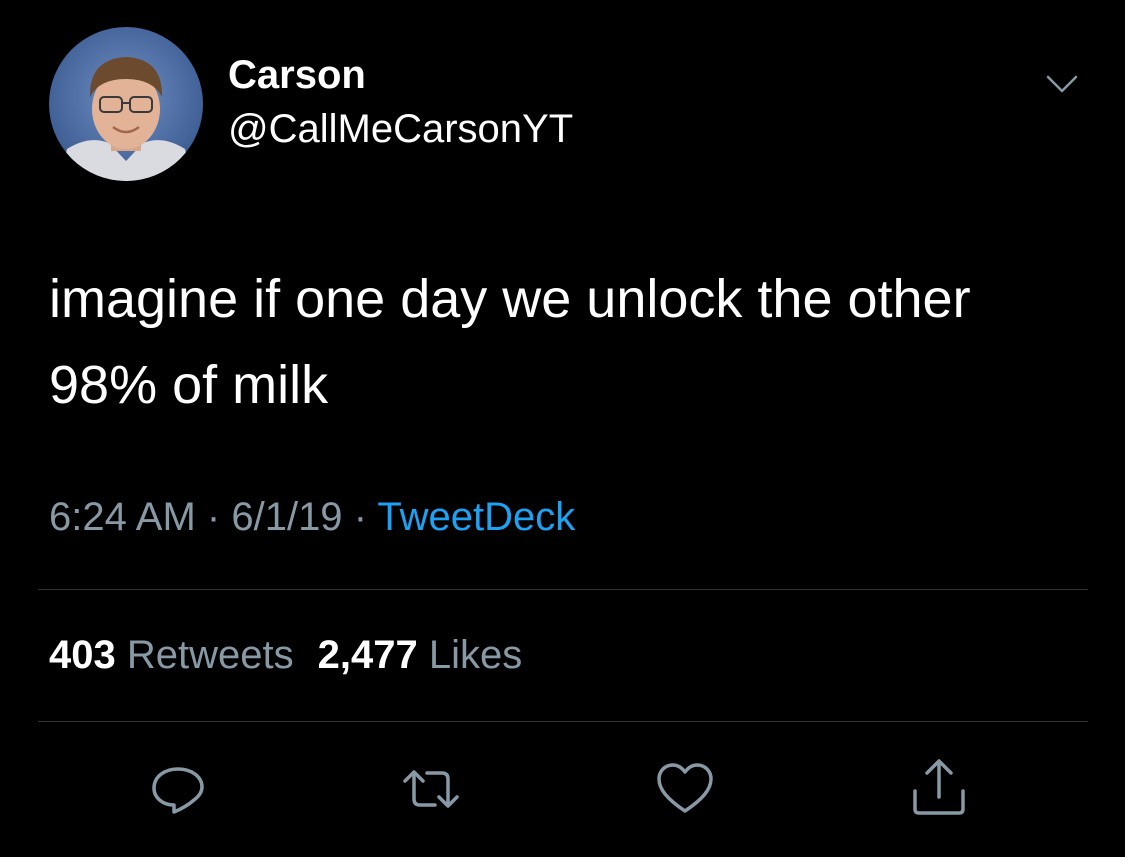 This screenshot has width=1125, height=857. I want to click on avatar, so click(126, 104).